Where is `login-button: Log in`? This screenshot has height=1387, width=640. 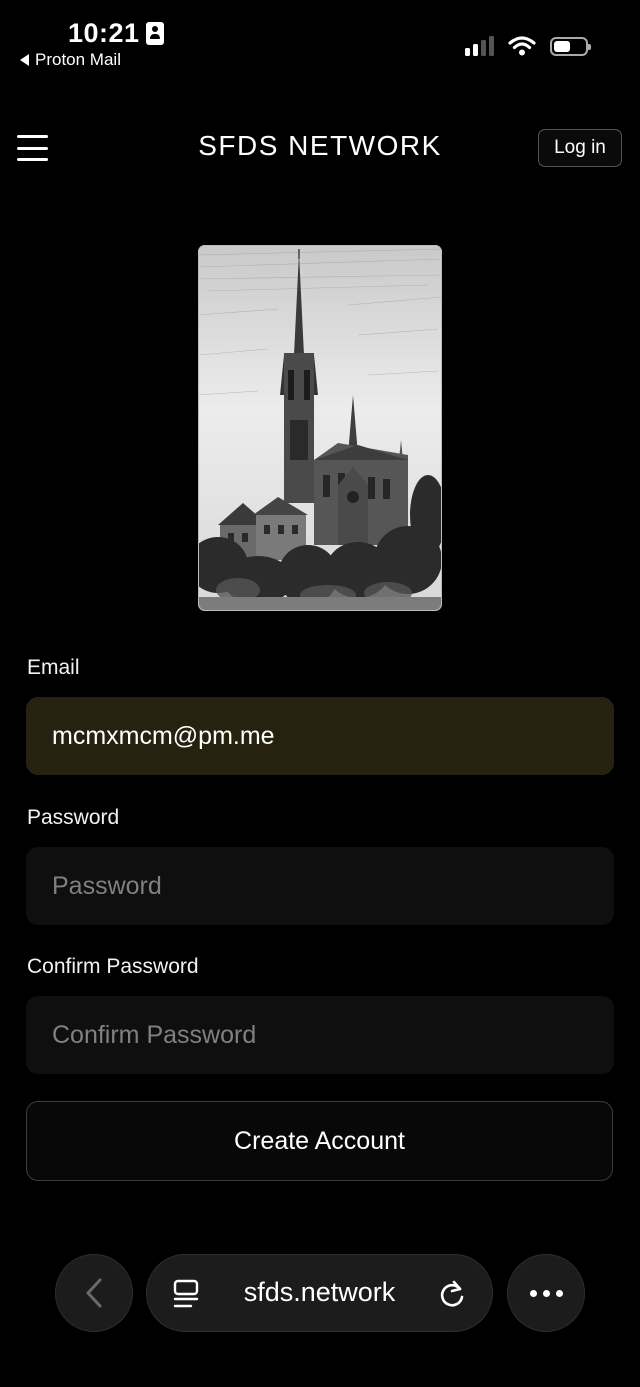 login-button: Log in is located at coordinates (580, 148).